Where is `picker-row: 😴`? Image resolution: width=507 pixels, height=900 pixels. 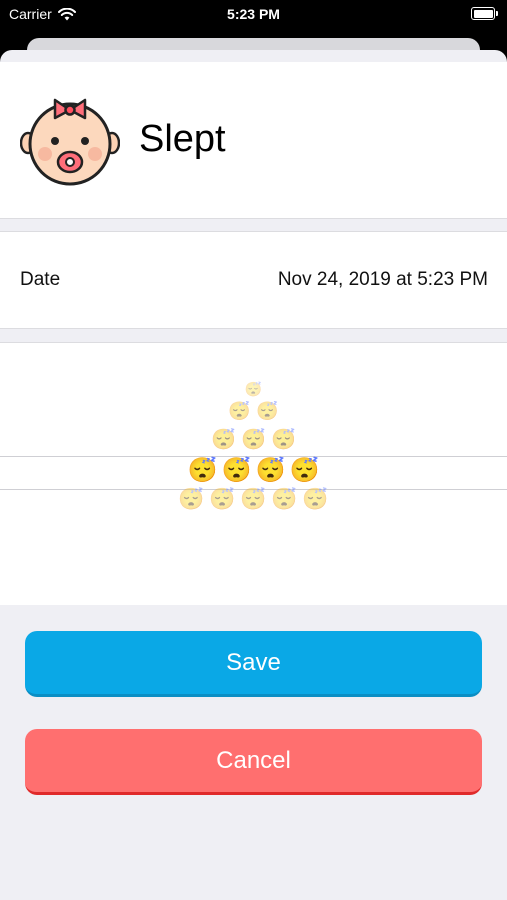 picker-row: 😴 is located at coordinates (253, 389).